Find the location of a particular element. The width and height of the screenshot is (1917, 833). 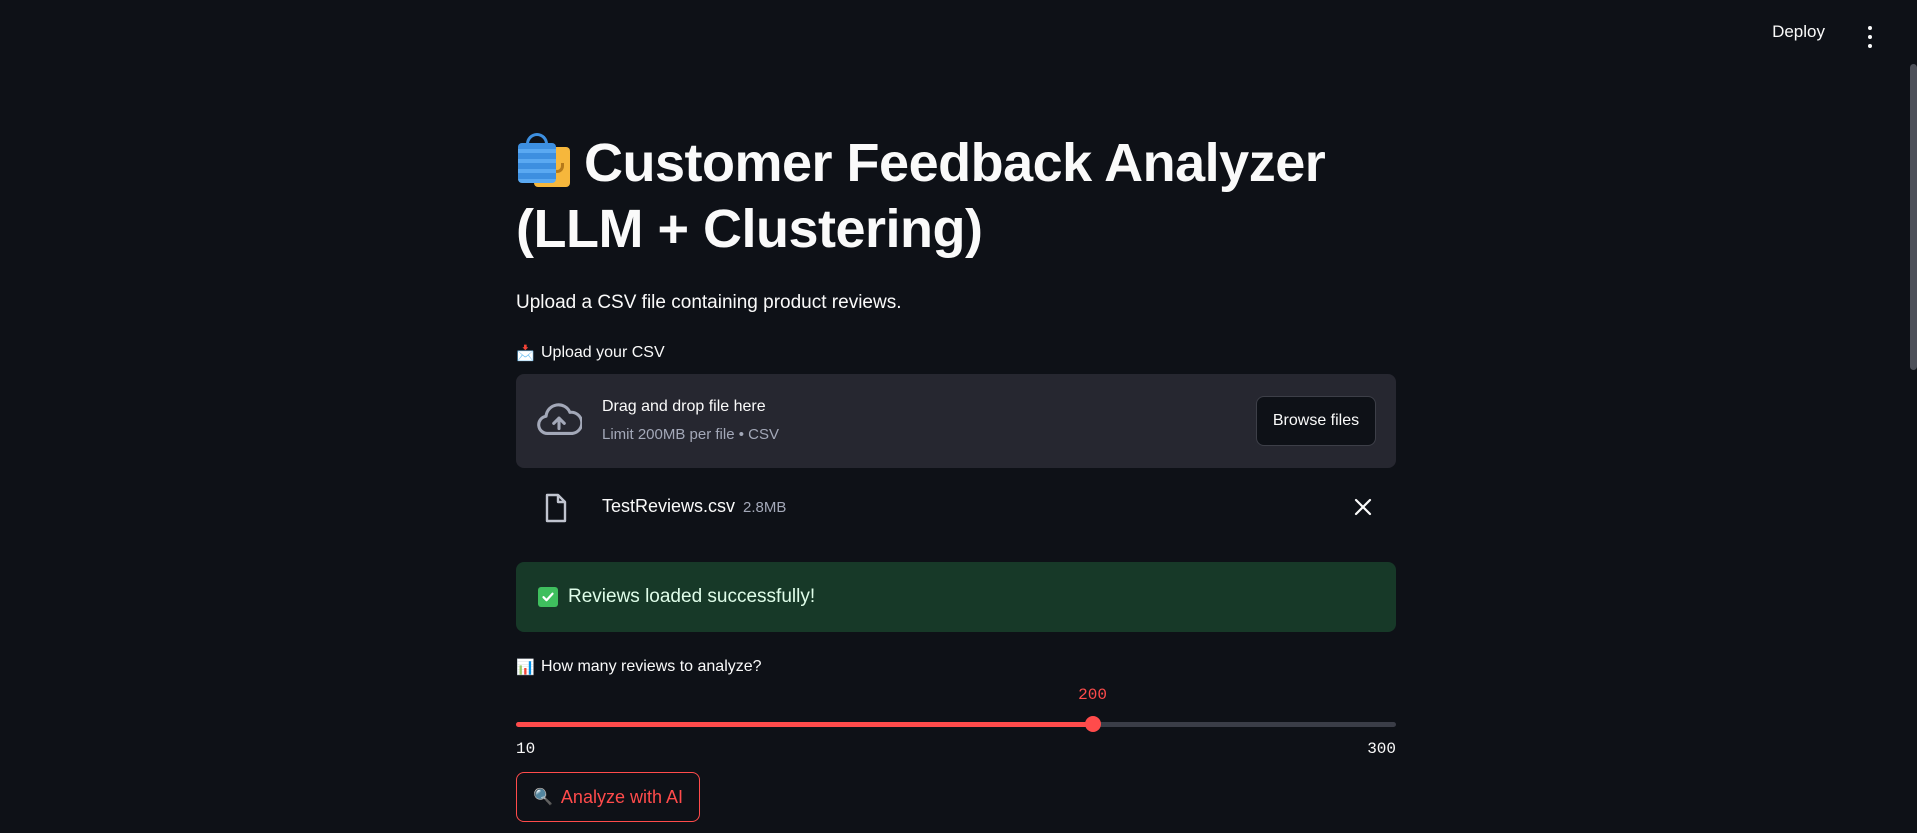

browse-files-button: Browse files is located at coordinates (1316, 421).